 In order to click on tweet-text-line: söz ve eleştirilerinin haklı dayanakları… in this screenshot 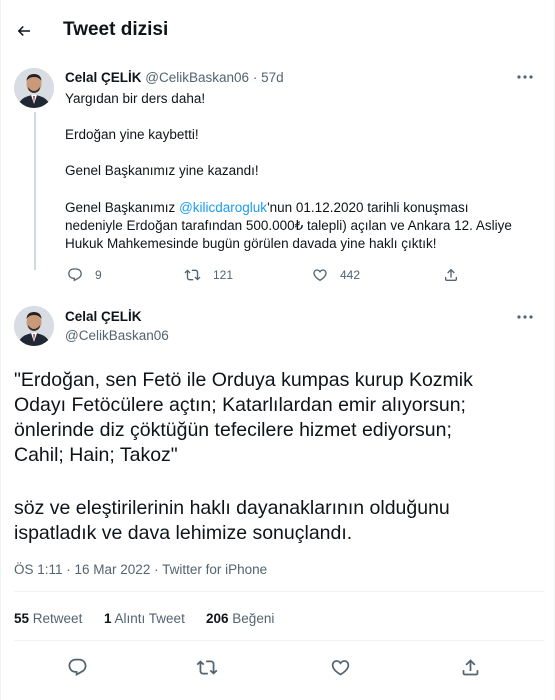, I will do `click(232, 508)`.